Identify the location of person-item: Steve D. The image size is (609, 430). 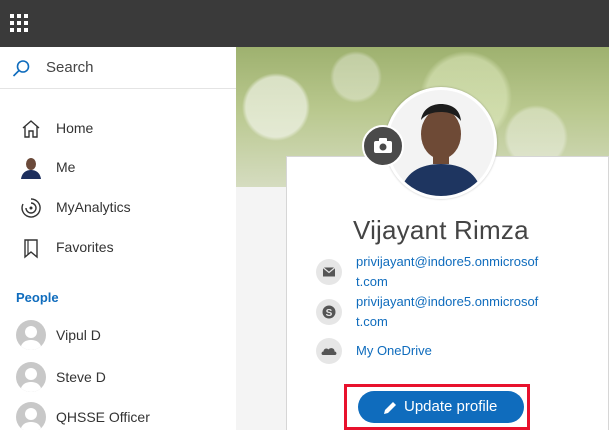
(118, 376).